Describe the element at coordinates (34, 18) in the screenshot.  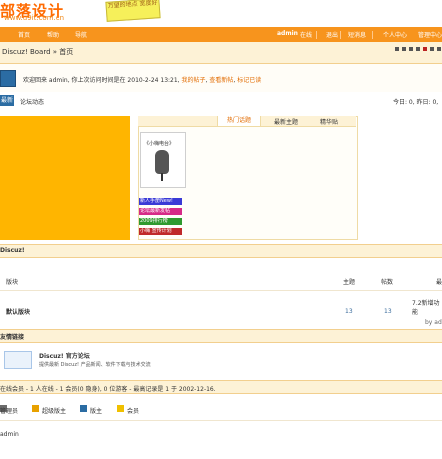
I see `site-url: www.u9it.com.cn` at that location.